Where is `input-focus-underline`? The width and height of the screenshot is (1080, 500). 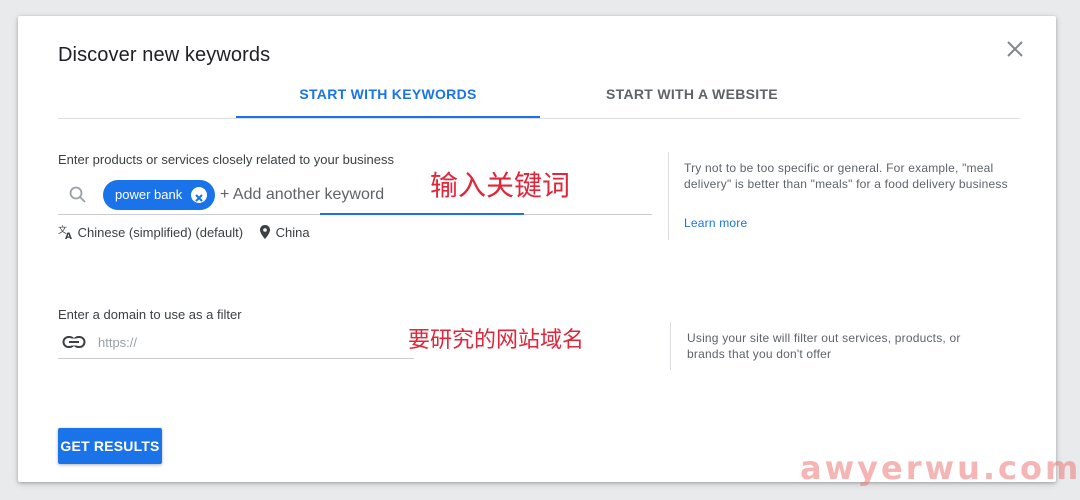
input-focus-underline is located at coordinates (422, 214).